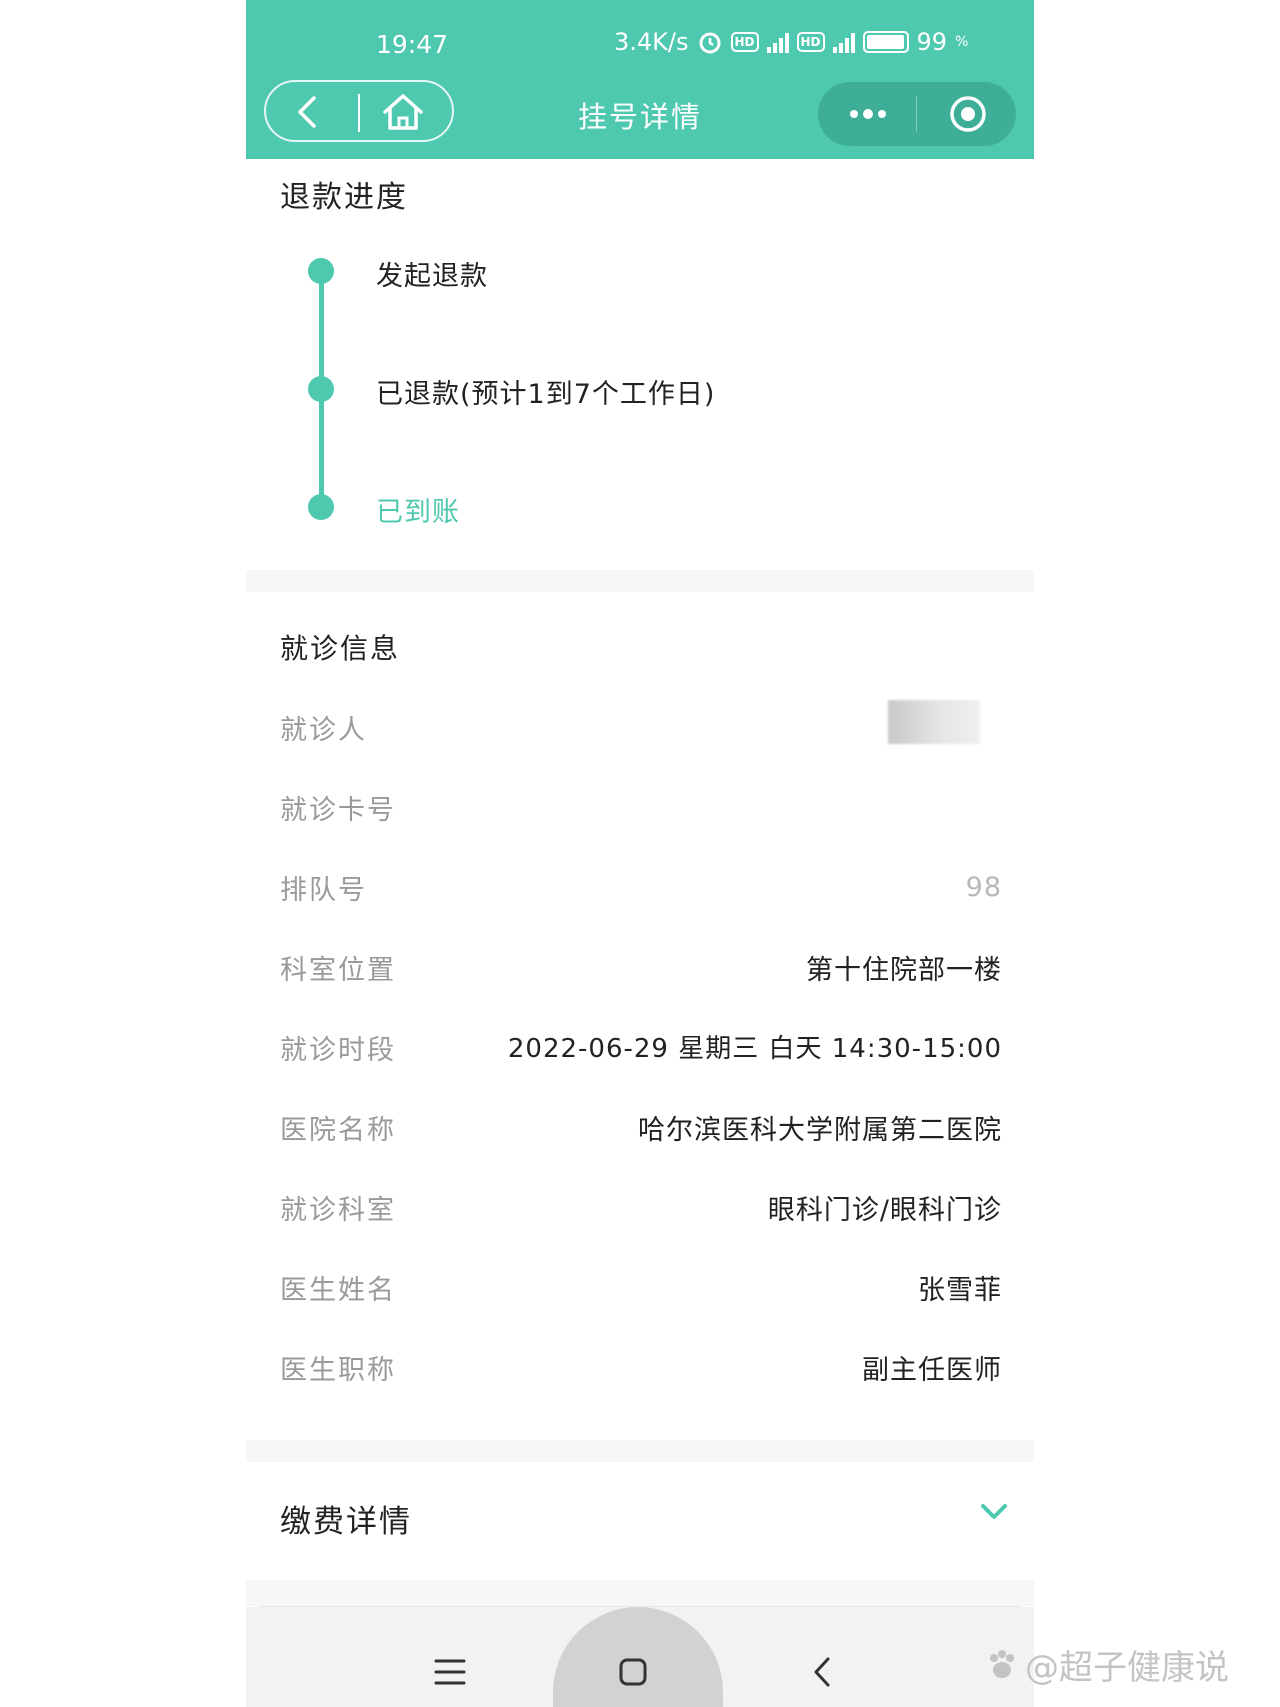  Describe the element at coordinates (338, 1050) in the screenshot. I see `info-label: 就诊时段` at that location.